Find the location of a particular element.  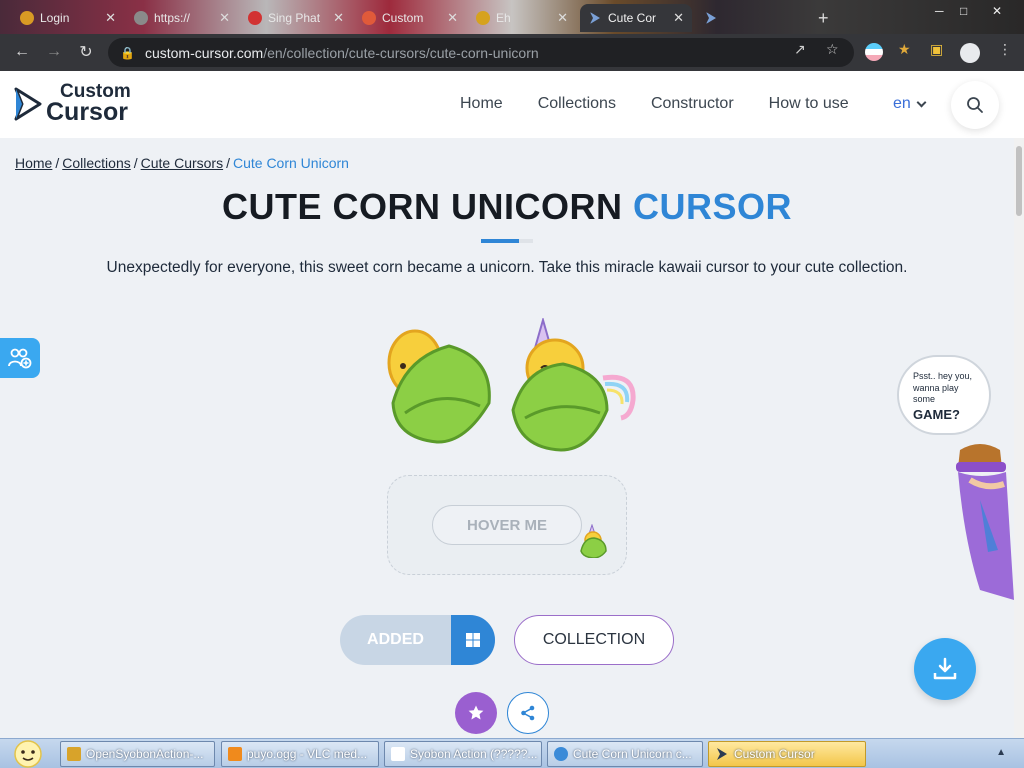

corn-cursor-icon is located at coordinates (439, 386).